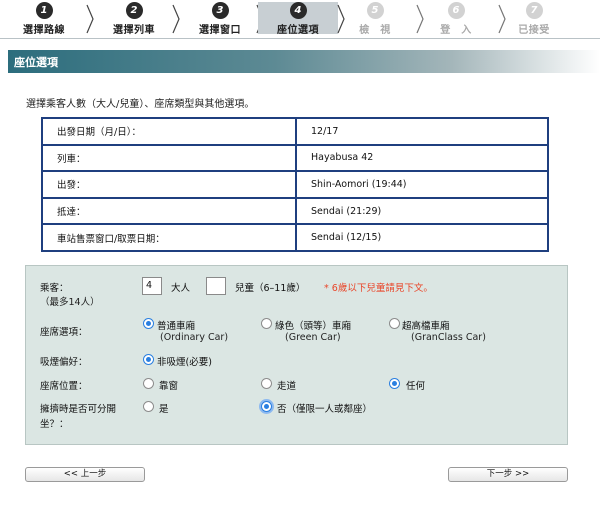 The image size is (600, 506). I want to click on step-2-select-train: 2 選擇列車, so click(134, 19).